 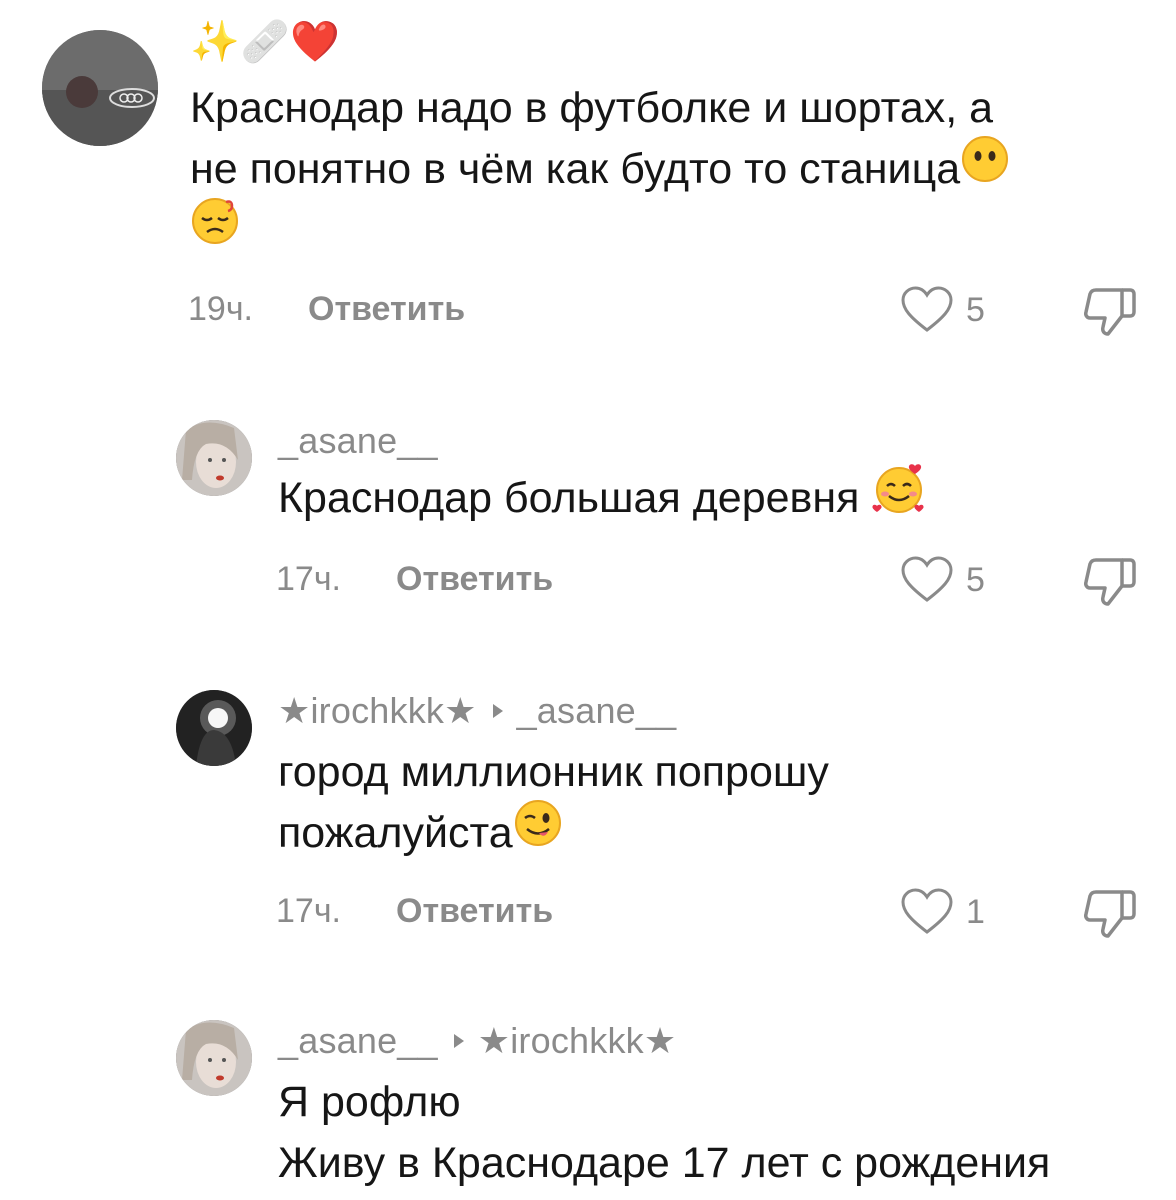 What do you see at coordinates (265, 41) in the screenshot?
I see `username: ✨🩹❤️` at bounding box center [265, 41].